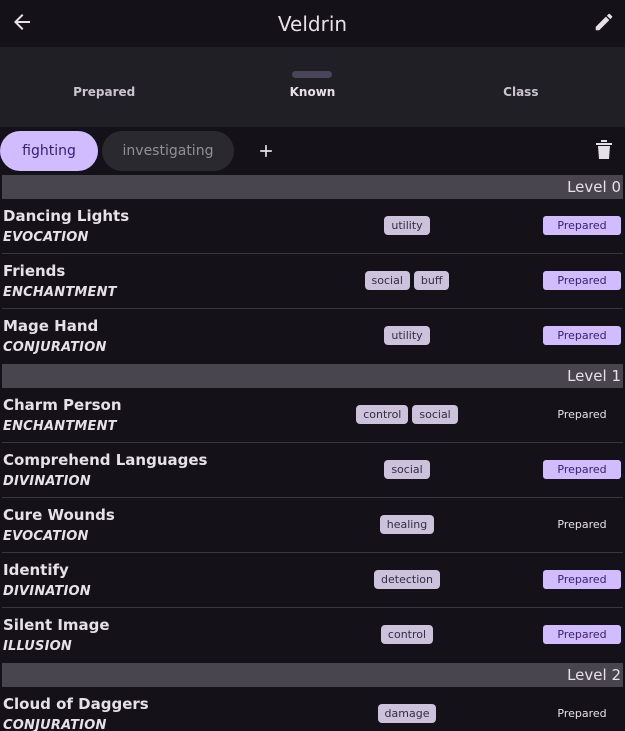  What do you see at coordinates (312, 336) in the screenshot?
I see `spell-row: Mage Hand CONJURATION utility Prepared` at bounding box center [312, 336].